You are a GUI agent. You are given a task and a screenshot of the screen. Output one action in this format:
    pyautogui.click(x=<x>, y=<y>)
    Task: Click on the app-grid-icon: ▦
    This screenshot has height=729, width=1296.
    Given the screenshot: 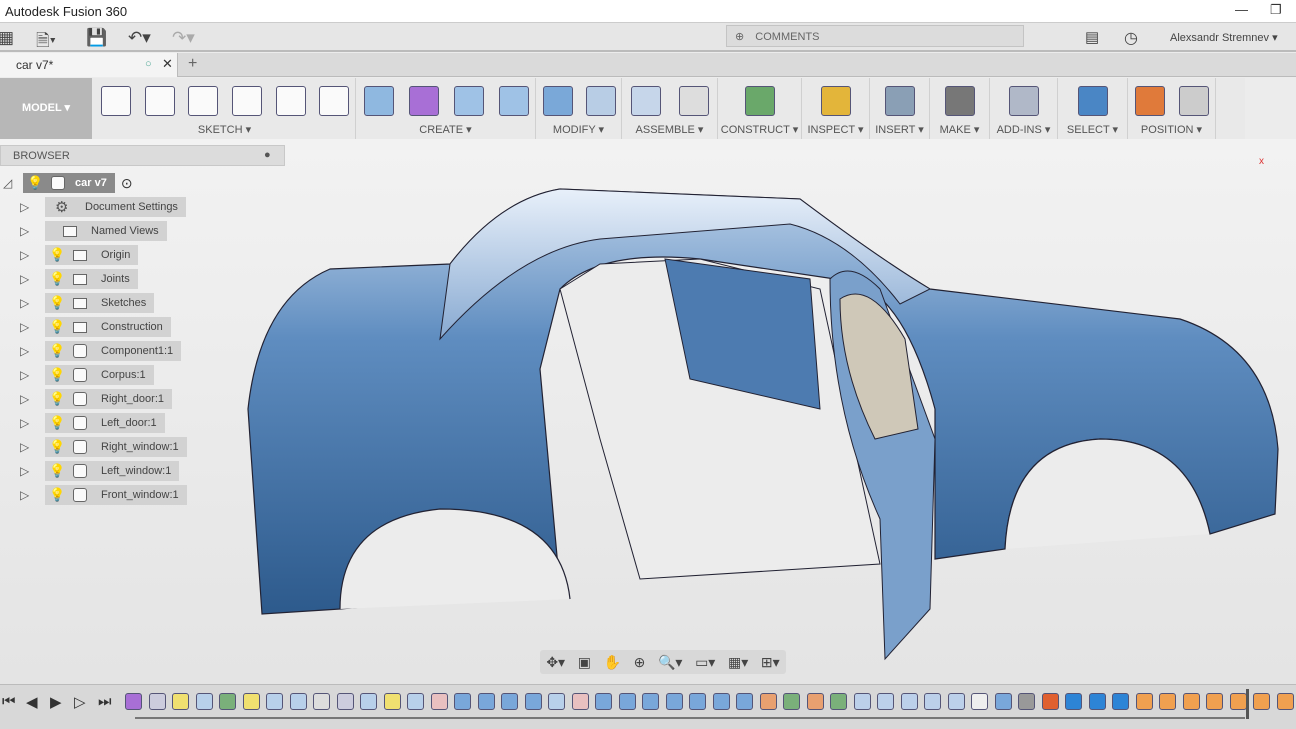 What is the action you would take?
    pyautogui.click(x=7, y=38)
    